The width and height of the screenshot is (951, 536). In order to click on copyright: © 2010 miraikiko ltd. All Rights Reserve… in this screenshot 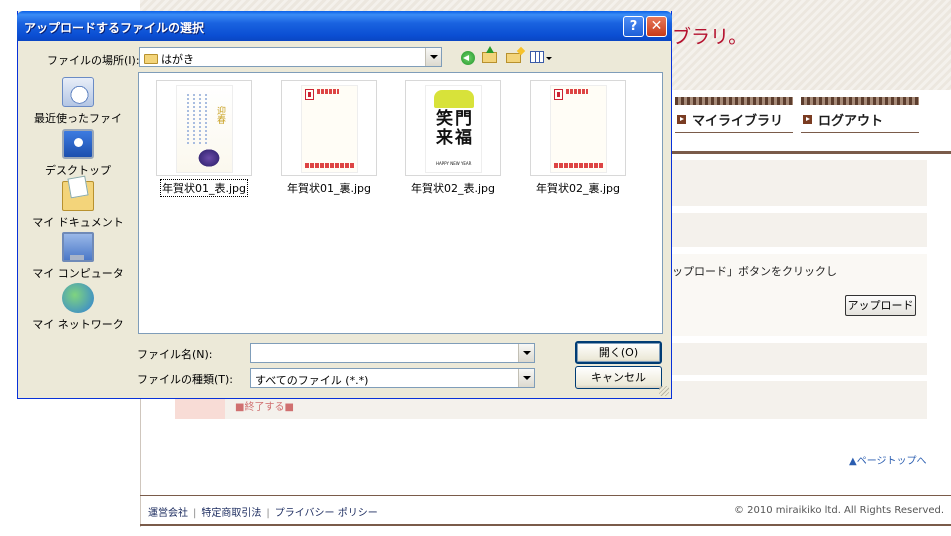, I will do `click(839, 510)`.